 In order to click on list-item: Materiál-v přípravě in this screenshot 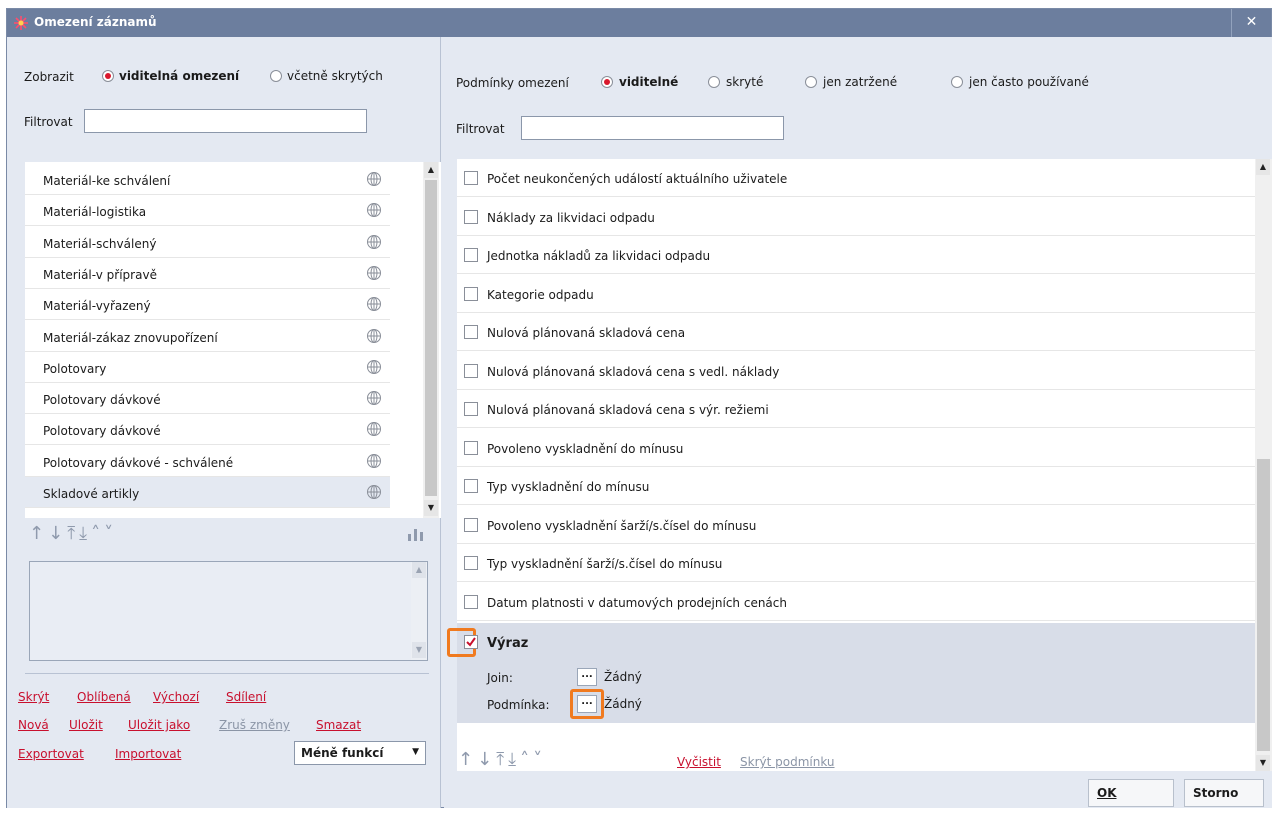, I will do `click(207, 273)`.